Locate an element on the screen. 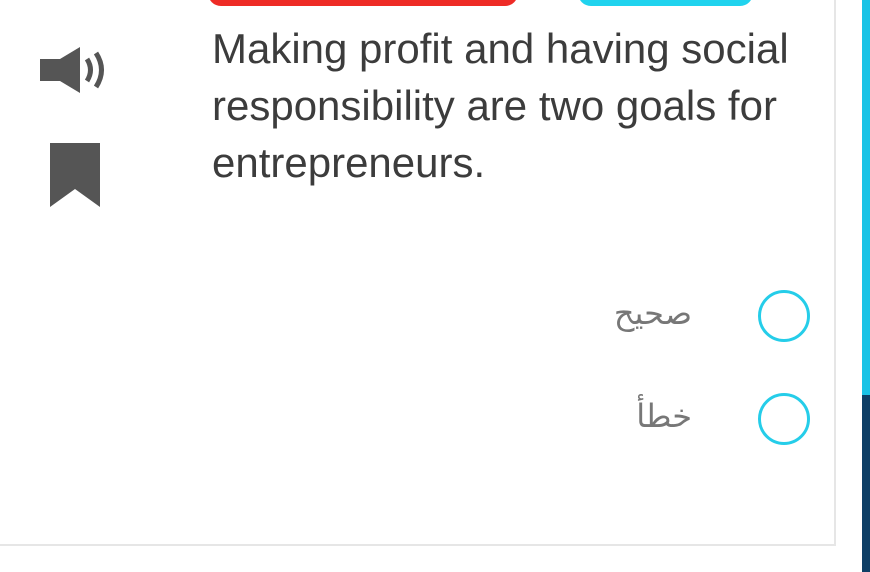  top-cyan-button is located at coordinates (665, 3).